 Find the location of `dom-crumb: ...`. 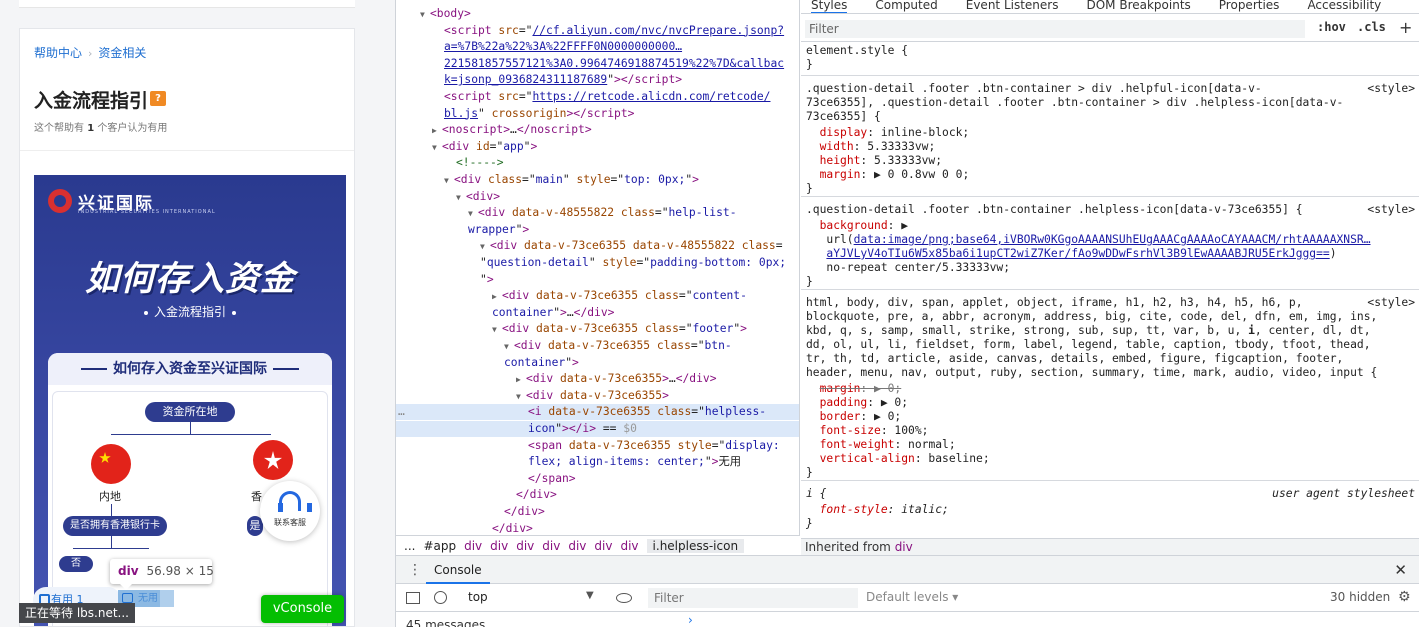

dom-crumb: ... is located at coordinates (409, 546).